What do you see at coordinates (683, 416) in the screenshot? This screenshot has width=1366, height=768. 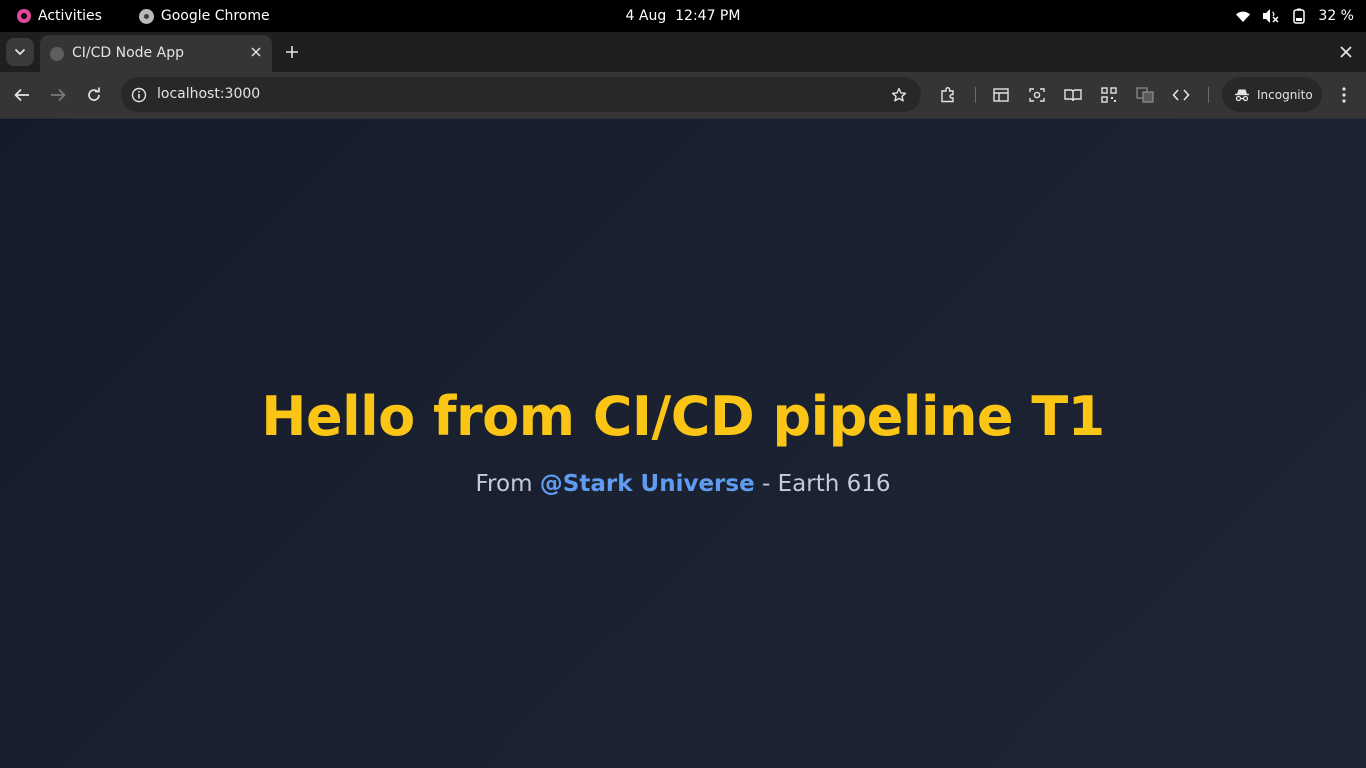 I see `page-heading: Hello from CI/CD pipeline T1` at bounding box center [683, 416].